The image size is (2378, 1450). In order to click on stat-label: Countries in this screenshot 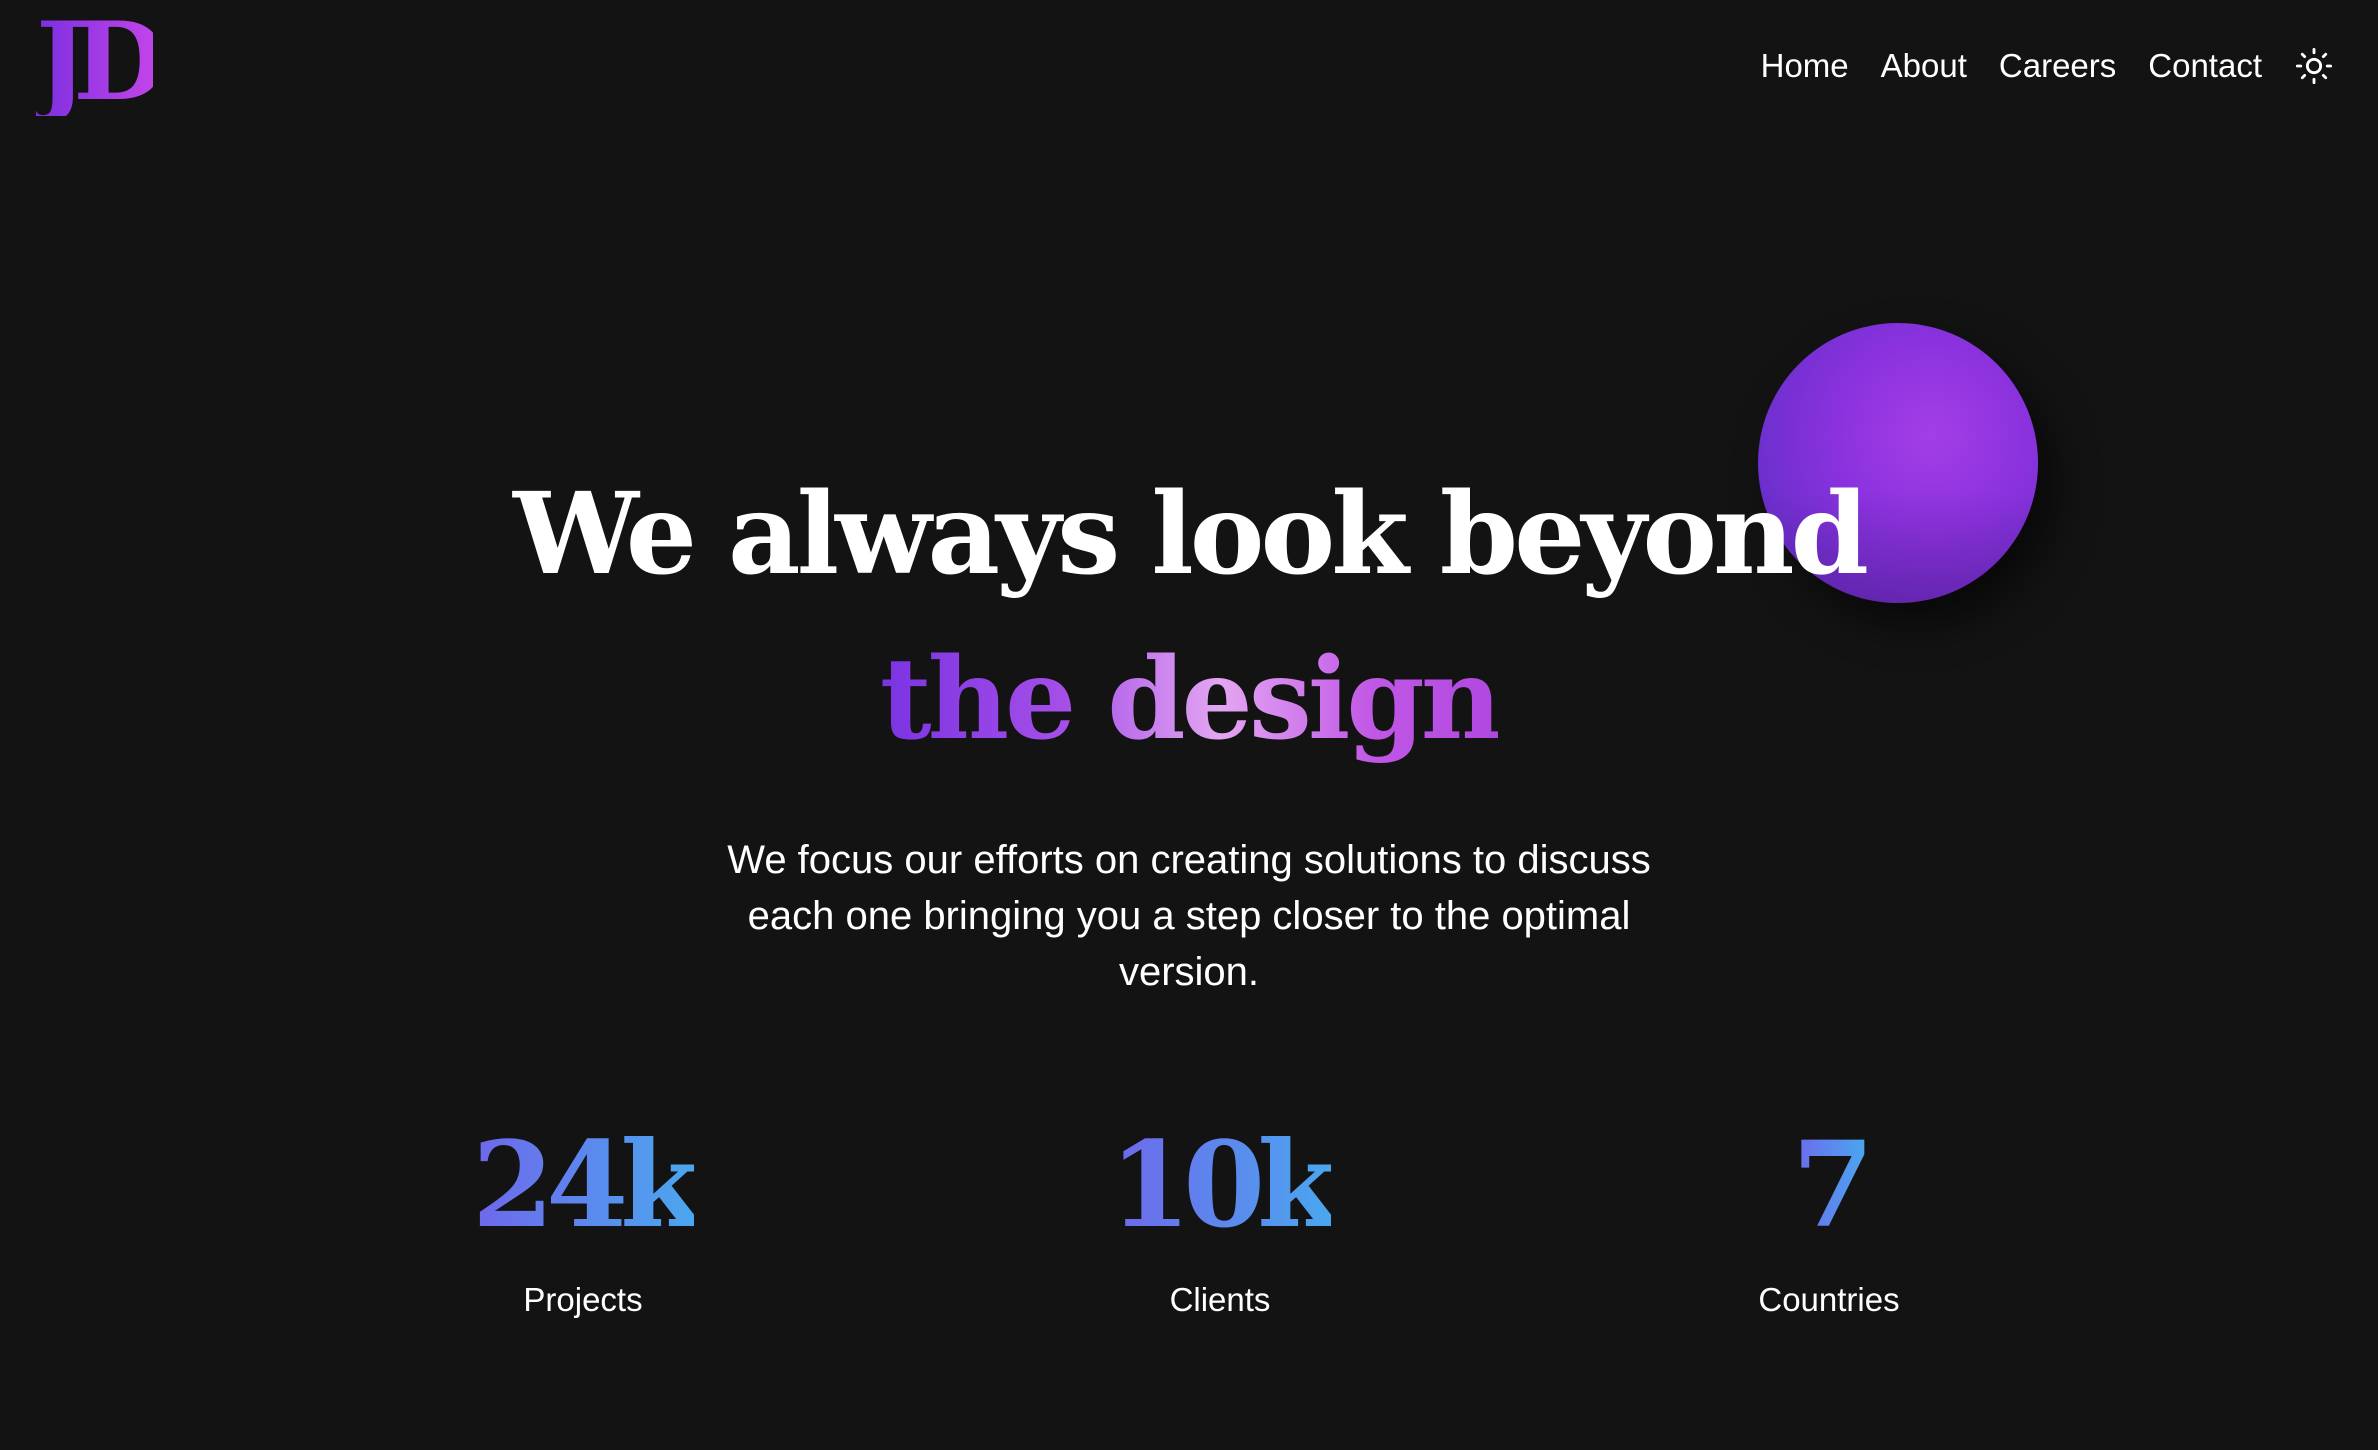, I will do `click(1829, 1299)`.